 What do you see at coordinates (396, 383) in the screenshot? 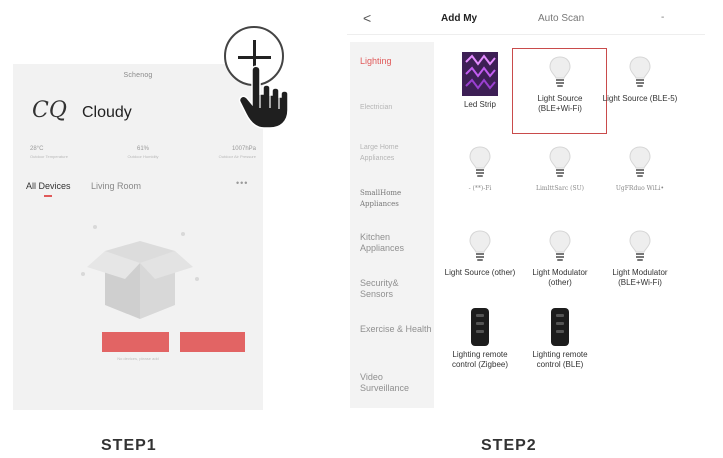
I see `category-video-surveillance: Video Surveillance` at bounding box center [396, 383].